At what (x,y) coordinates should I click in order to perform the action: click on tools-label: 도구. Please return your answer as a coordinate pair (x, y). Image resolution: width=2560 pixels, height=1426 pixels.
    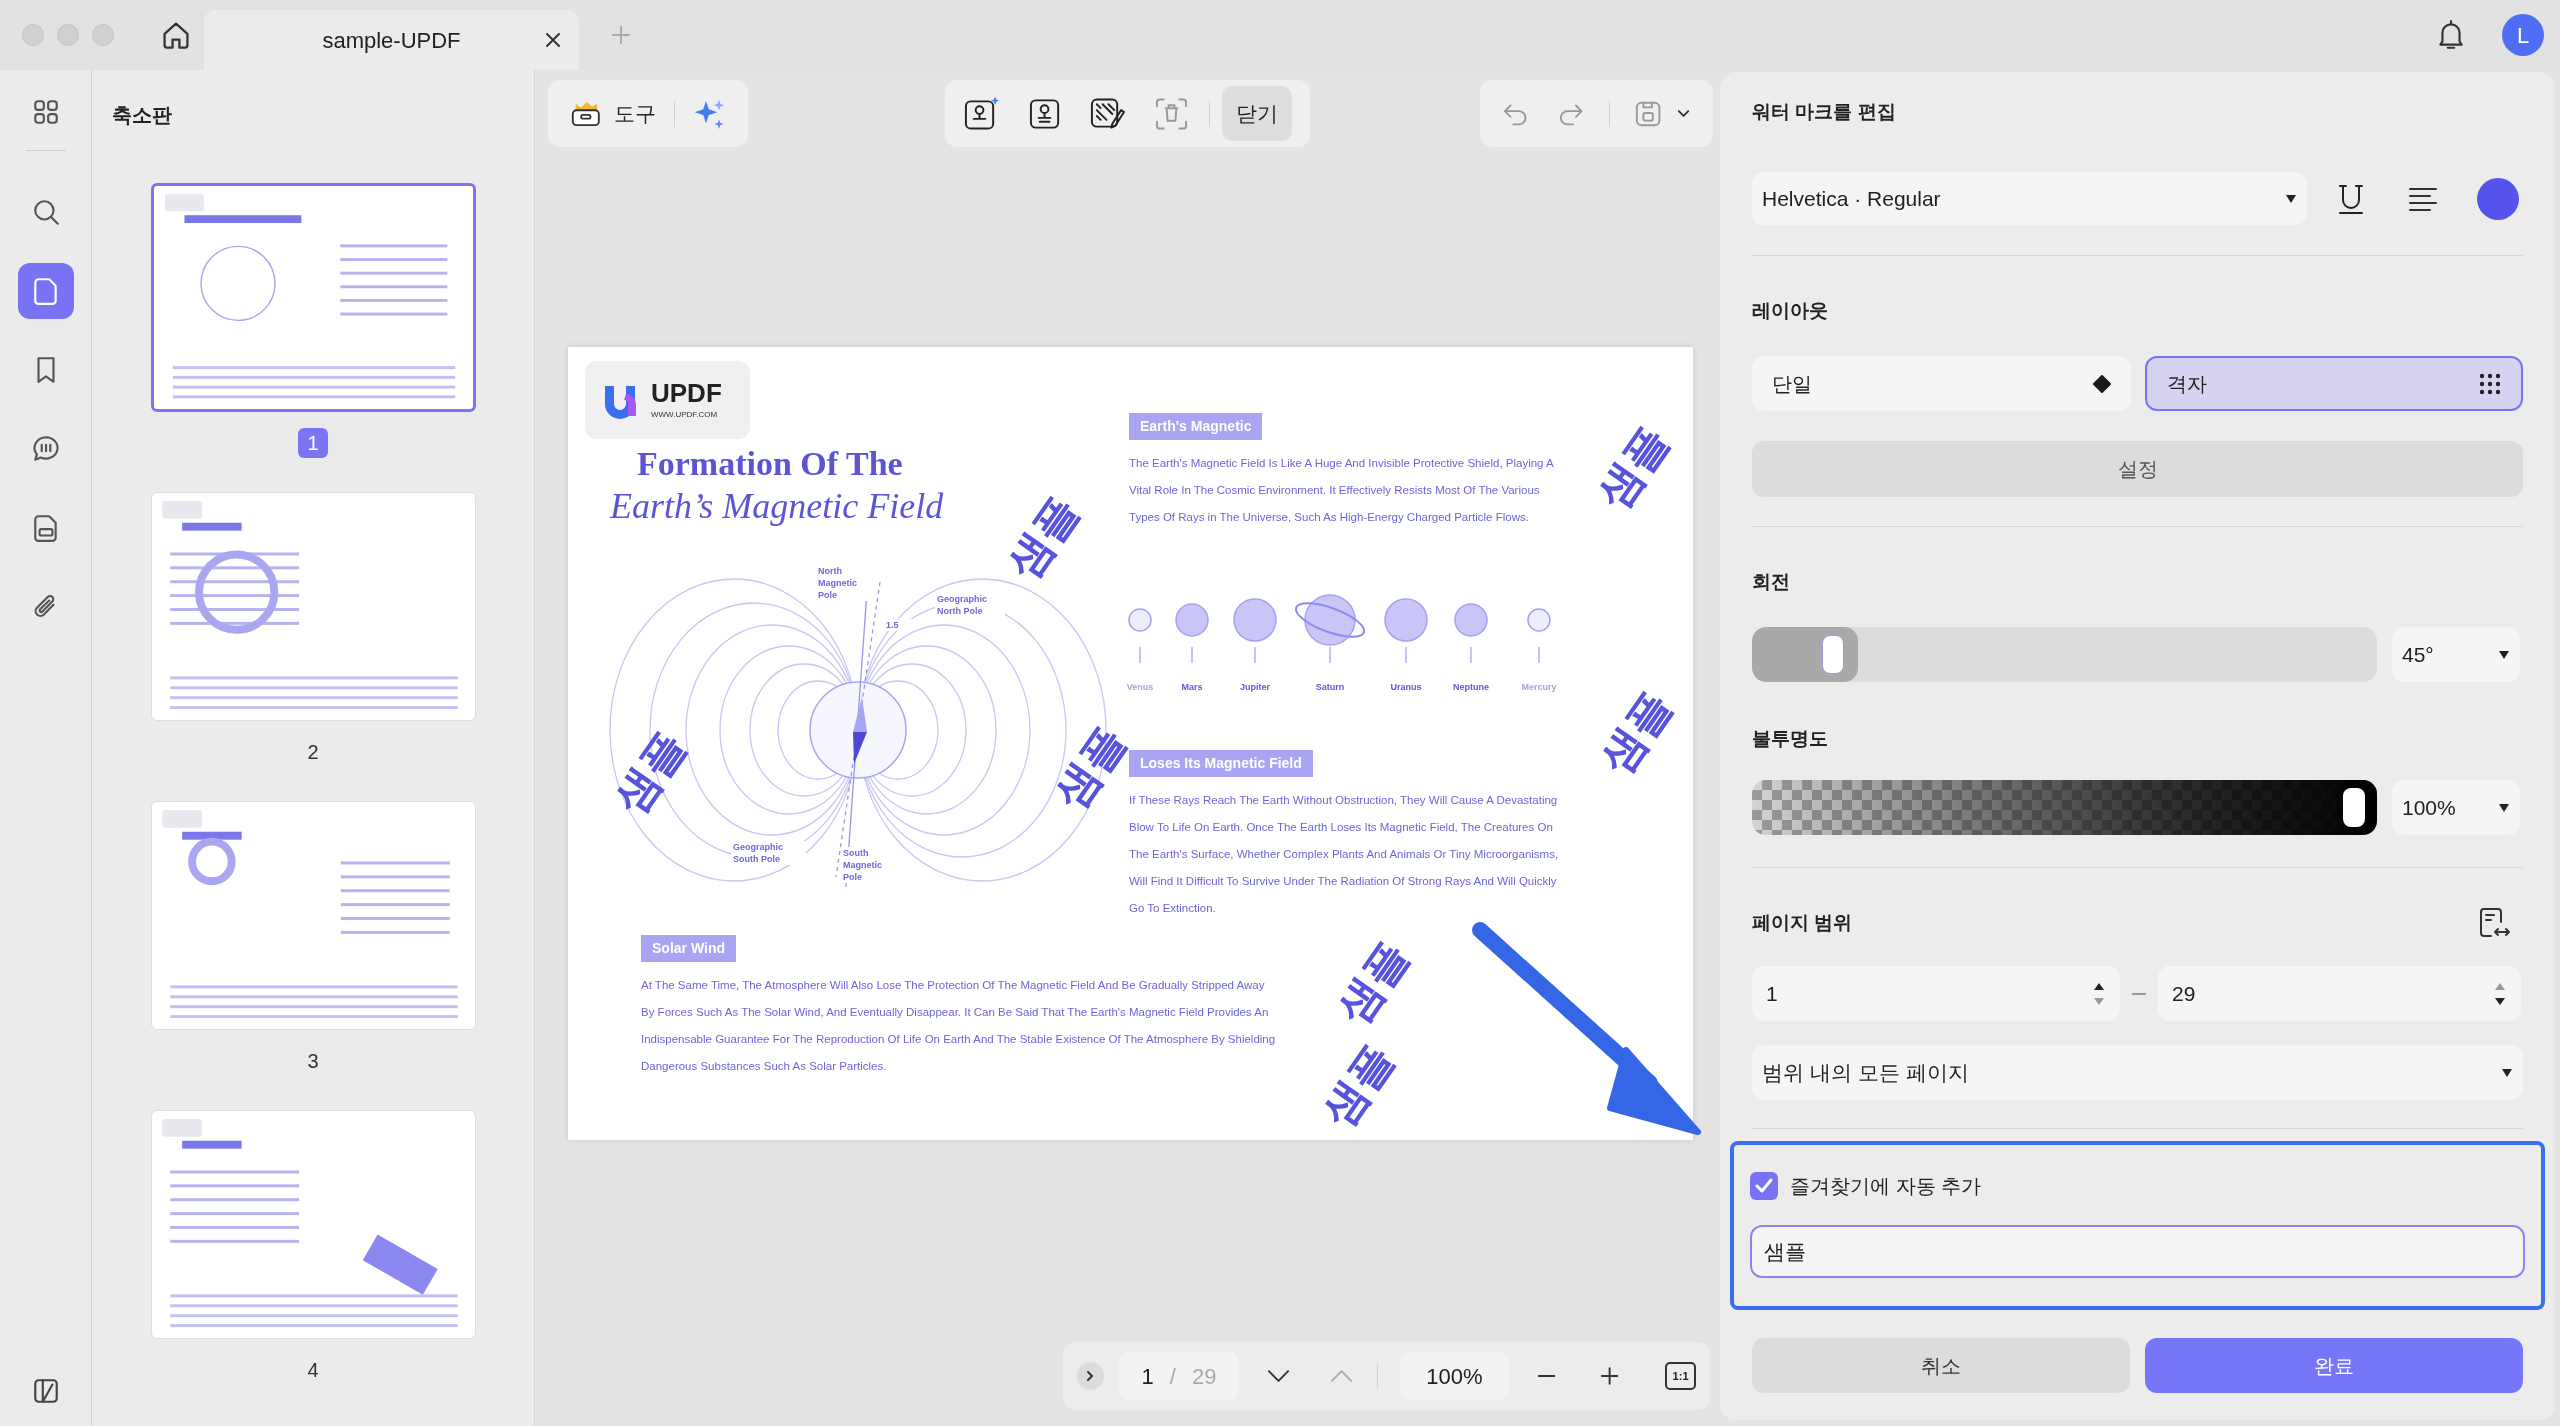
    Looking at the image, I should click on (634, 113).